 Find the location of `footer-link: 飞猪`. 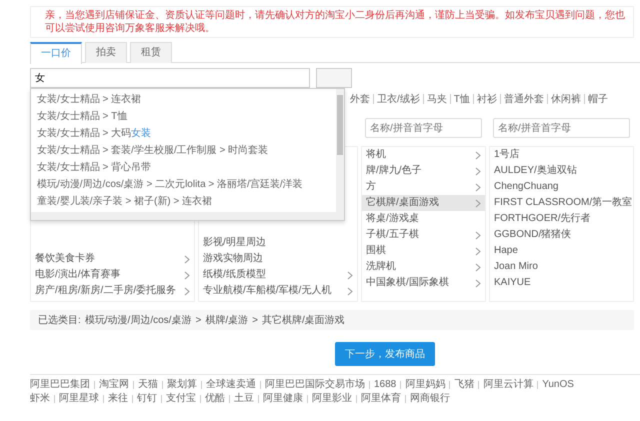

footer-link: 飞猪 is located at coordinates (464, 385).